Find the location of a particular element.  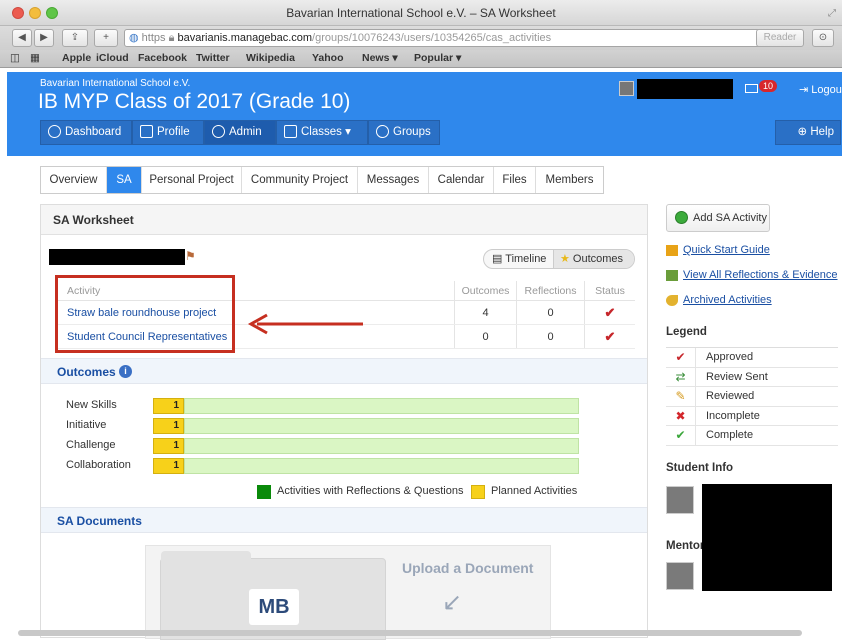

nav-classes: Classes ▾ is located at coordinates (322, 132).